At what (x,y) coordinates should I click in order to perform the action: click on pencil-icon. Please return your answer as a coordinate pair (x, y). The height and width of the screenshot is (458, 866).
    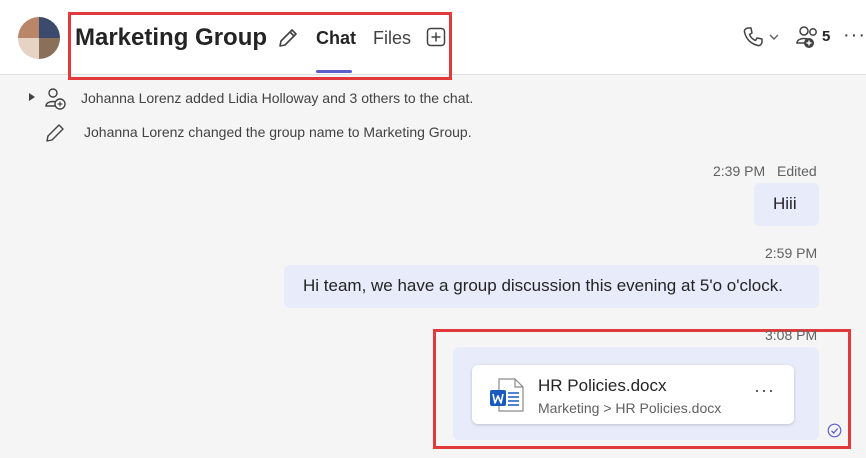
    Looking at the image, I should click on (55, 133).